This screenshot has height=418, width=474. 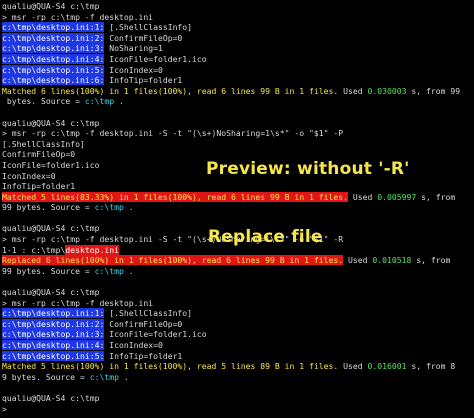 What do you see at coordinates (238, 377) in the screenshot?
I see `terminal-line: 9 bytes. Source = c:\tmp .` at bounding box center [238, 377].